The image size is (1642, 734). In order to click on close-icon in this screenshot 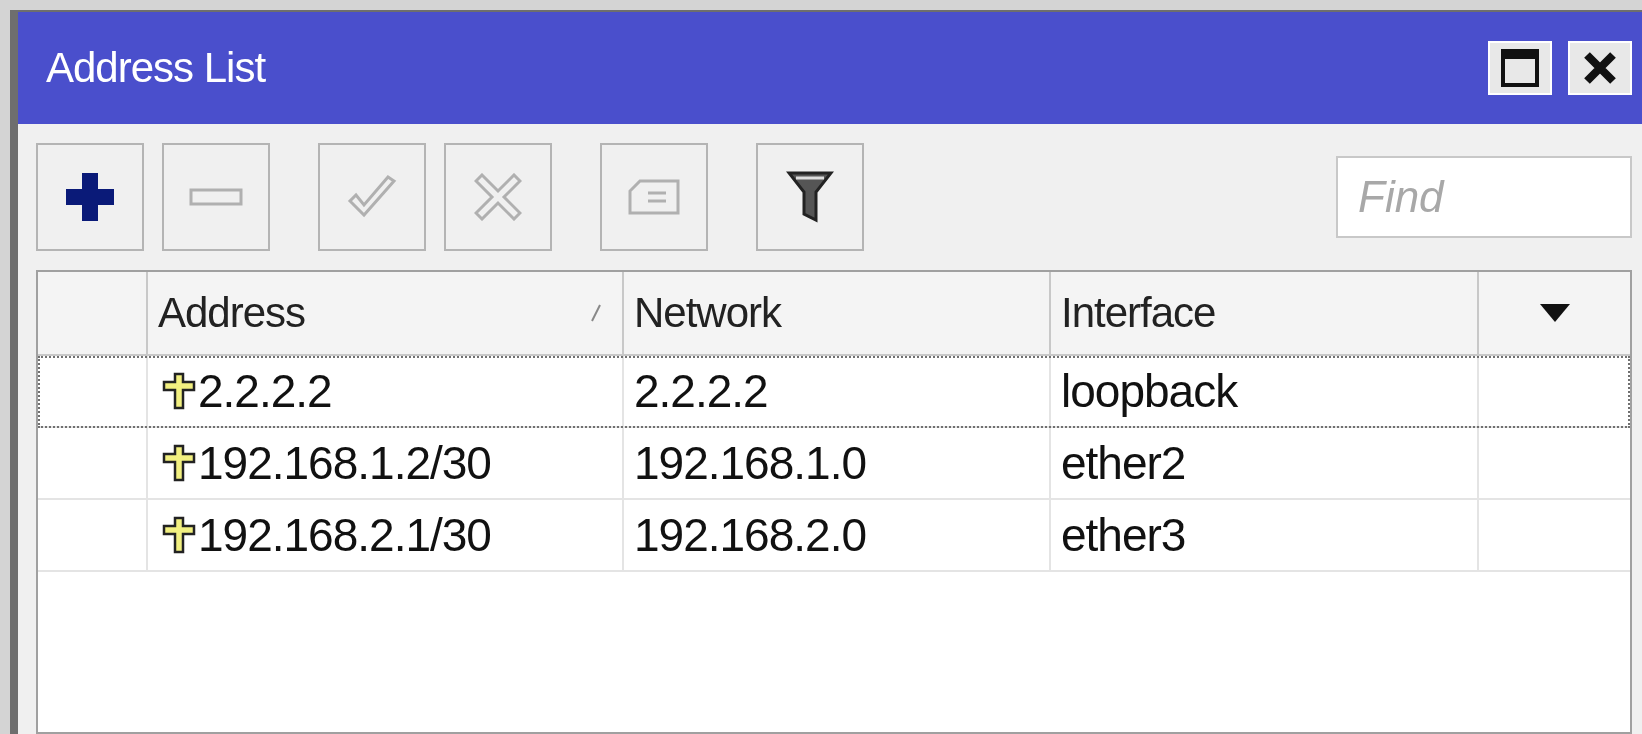, I will do `click(1600, 68)`.